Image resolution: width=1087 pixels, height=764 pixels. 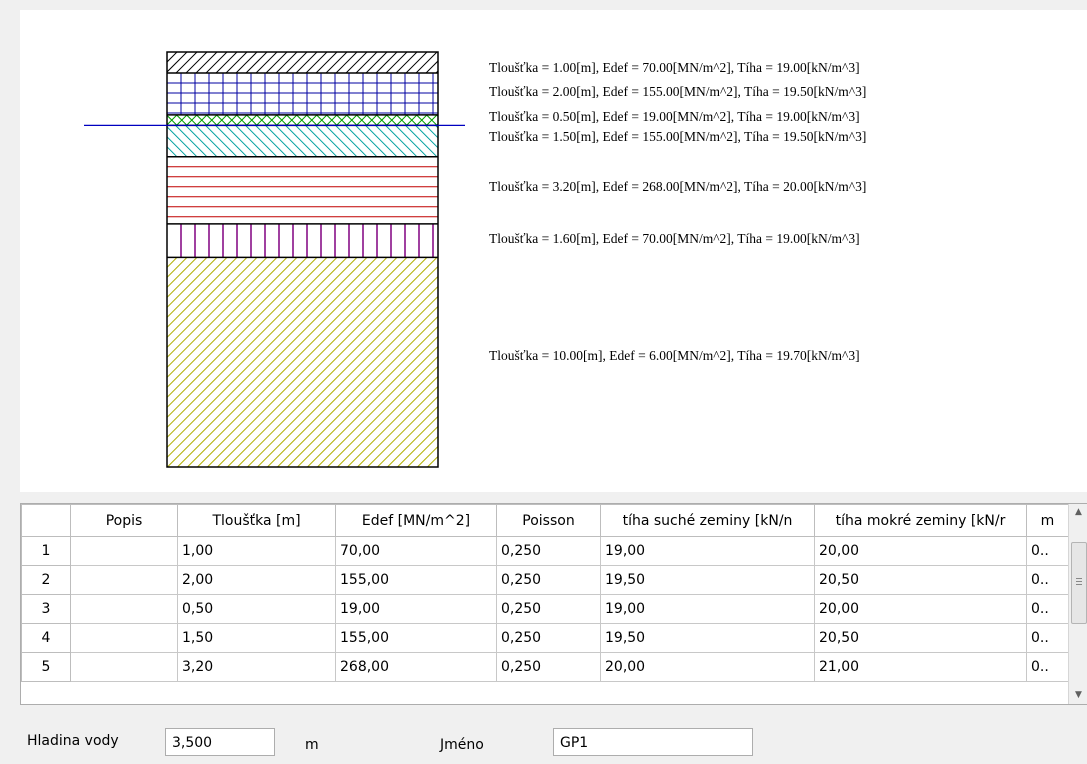 What do you see at coordinates (256, 580) in the screenshot?
I see `table-cell: 2,00` at bounding box center [256, 580].